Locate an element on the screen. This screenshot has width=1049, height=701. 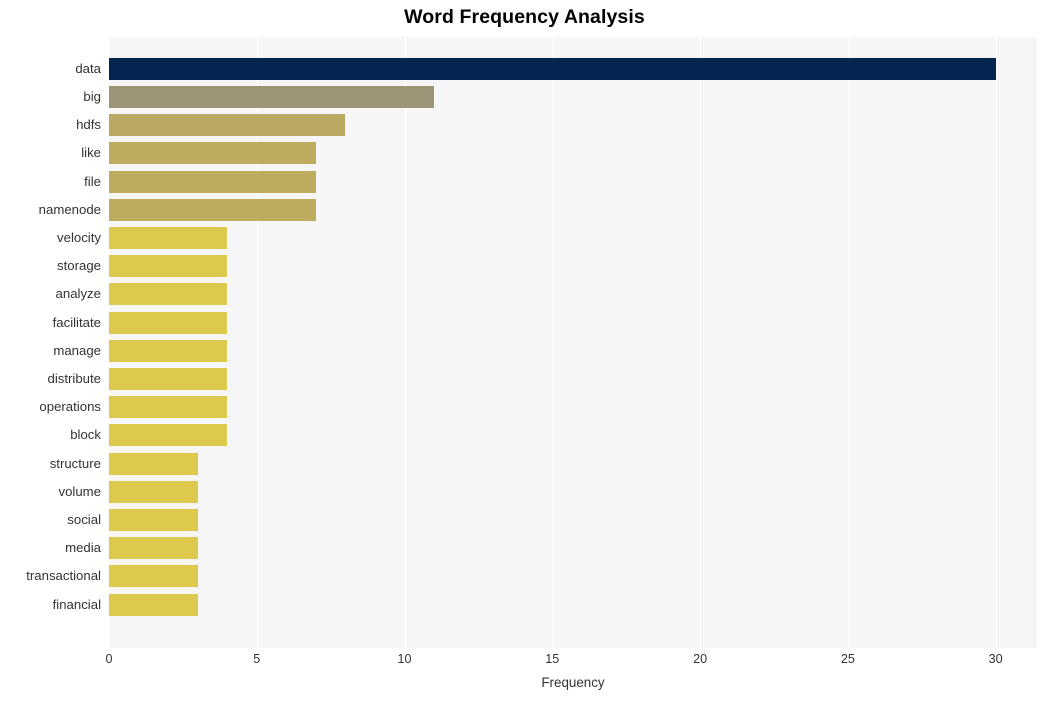
y-tick-label-distribute: distribute is located at coordinates (74, 378).